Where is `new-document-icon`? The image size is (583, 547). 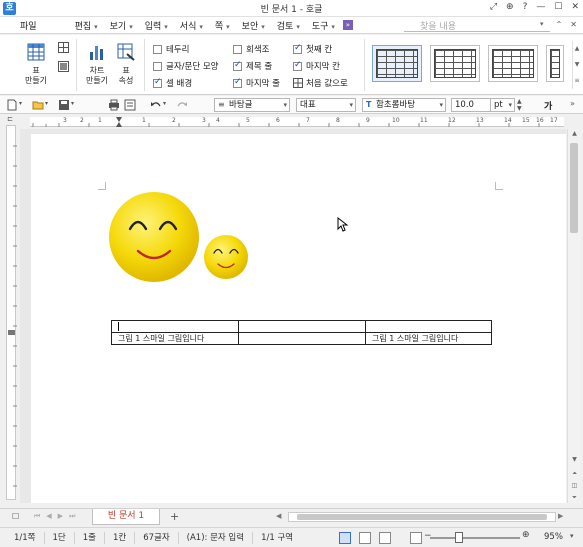
new-document-icon is located at coordinates (12, 105).